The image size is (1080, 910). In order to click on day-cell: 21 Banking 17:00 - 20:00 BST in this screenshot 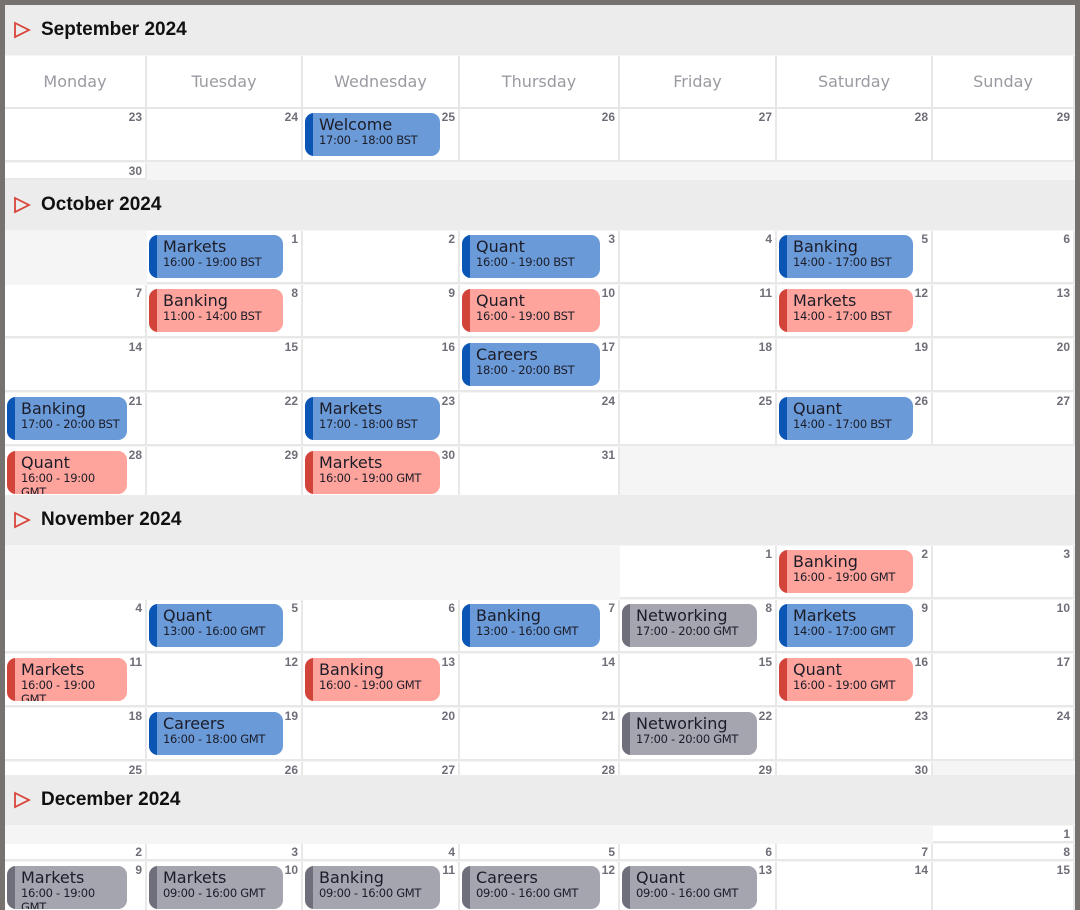, I will do `click(76, 419)`.